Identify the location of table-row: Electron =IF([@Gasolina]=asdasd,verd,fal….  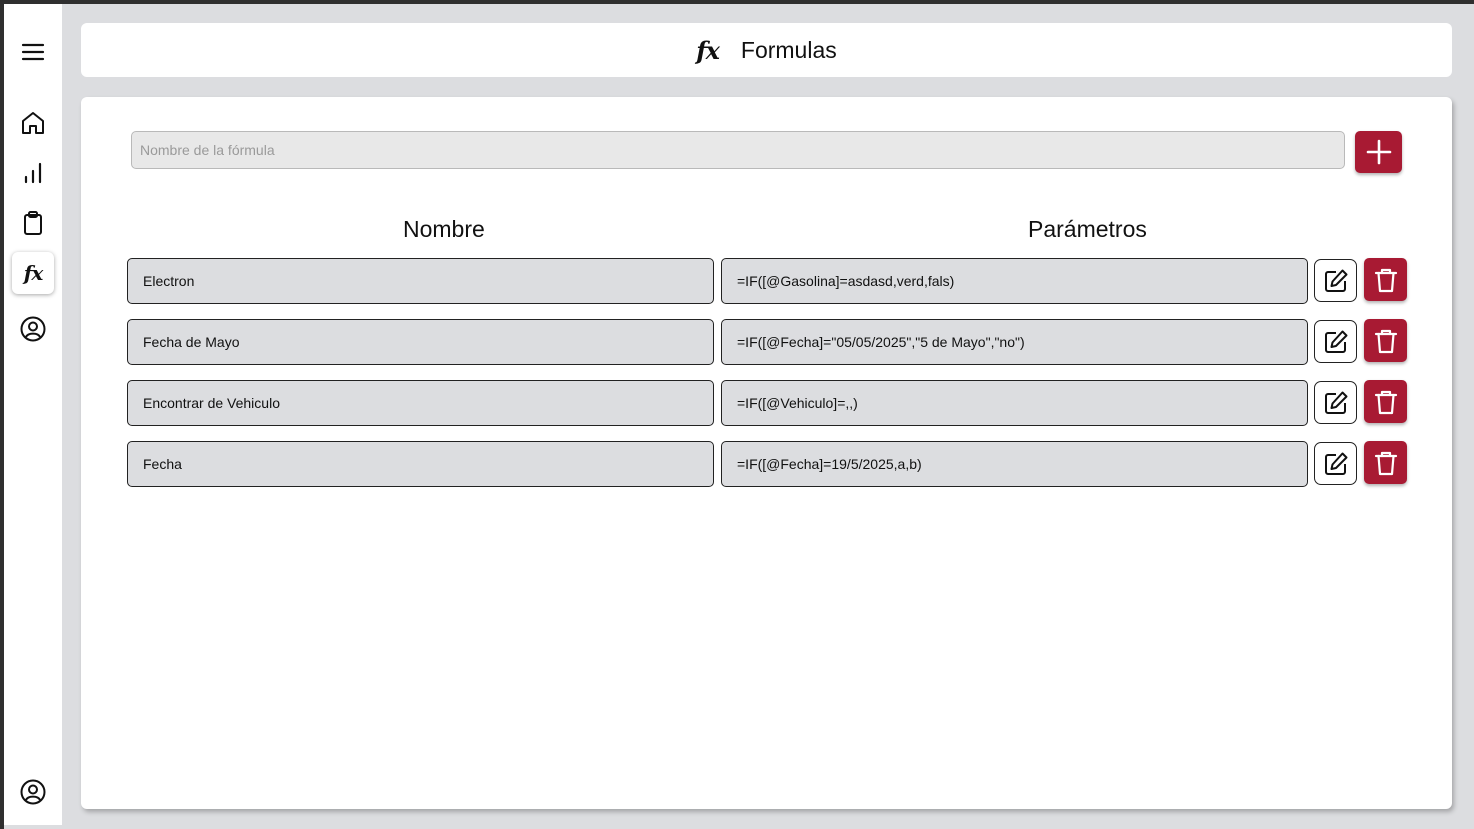
(766, 281).